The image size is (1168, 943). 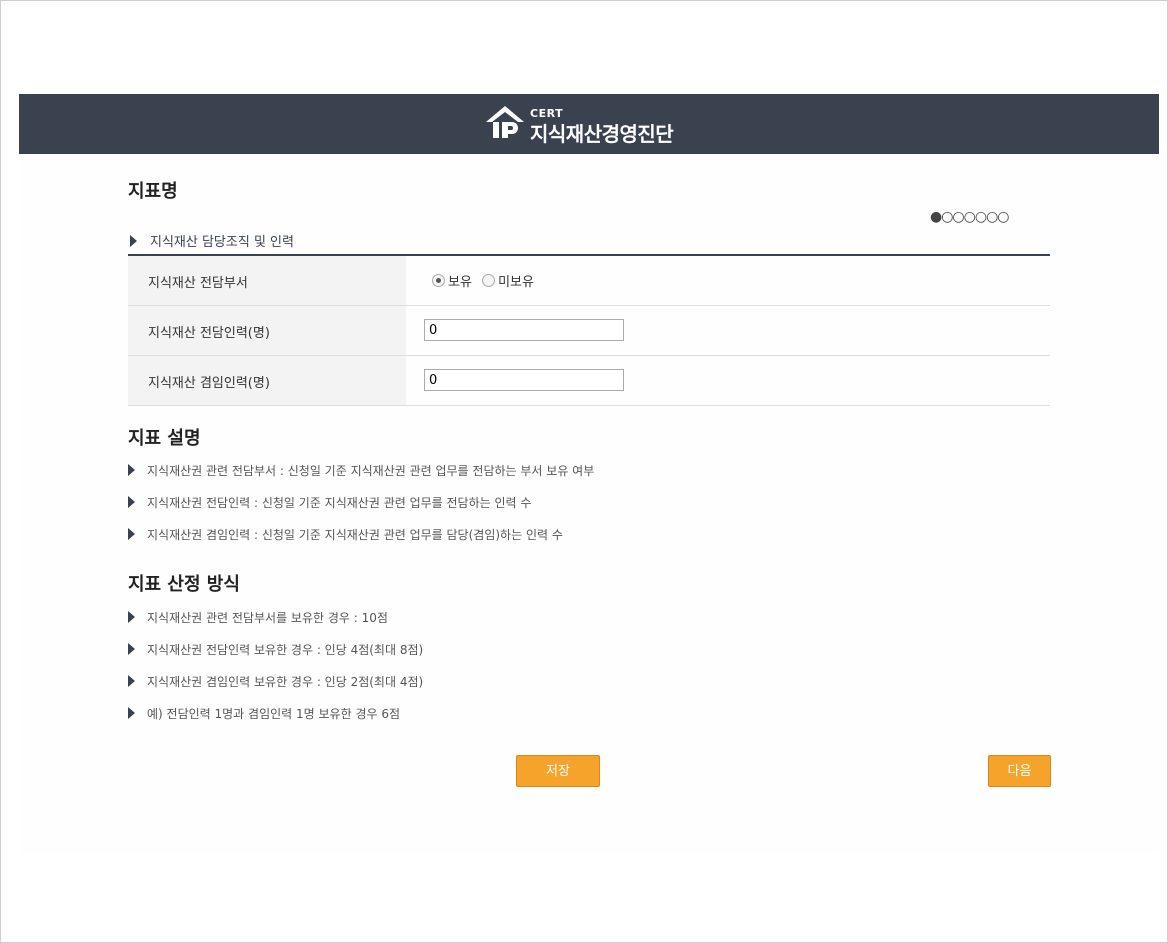 What do you see at coordinates (452, 280) in the screenshot?
I see `radio-owned: 보유` at bounding box center [452, 280].